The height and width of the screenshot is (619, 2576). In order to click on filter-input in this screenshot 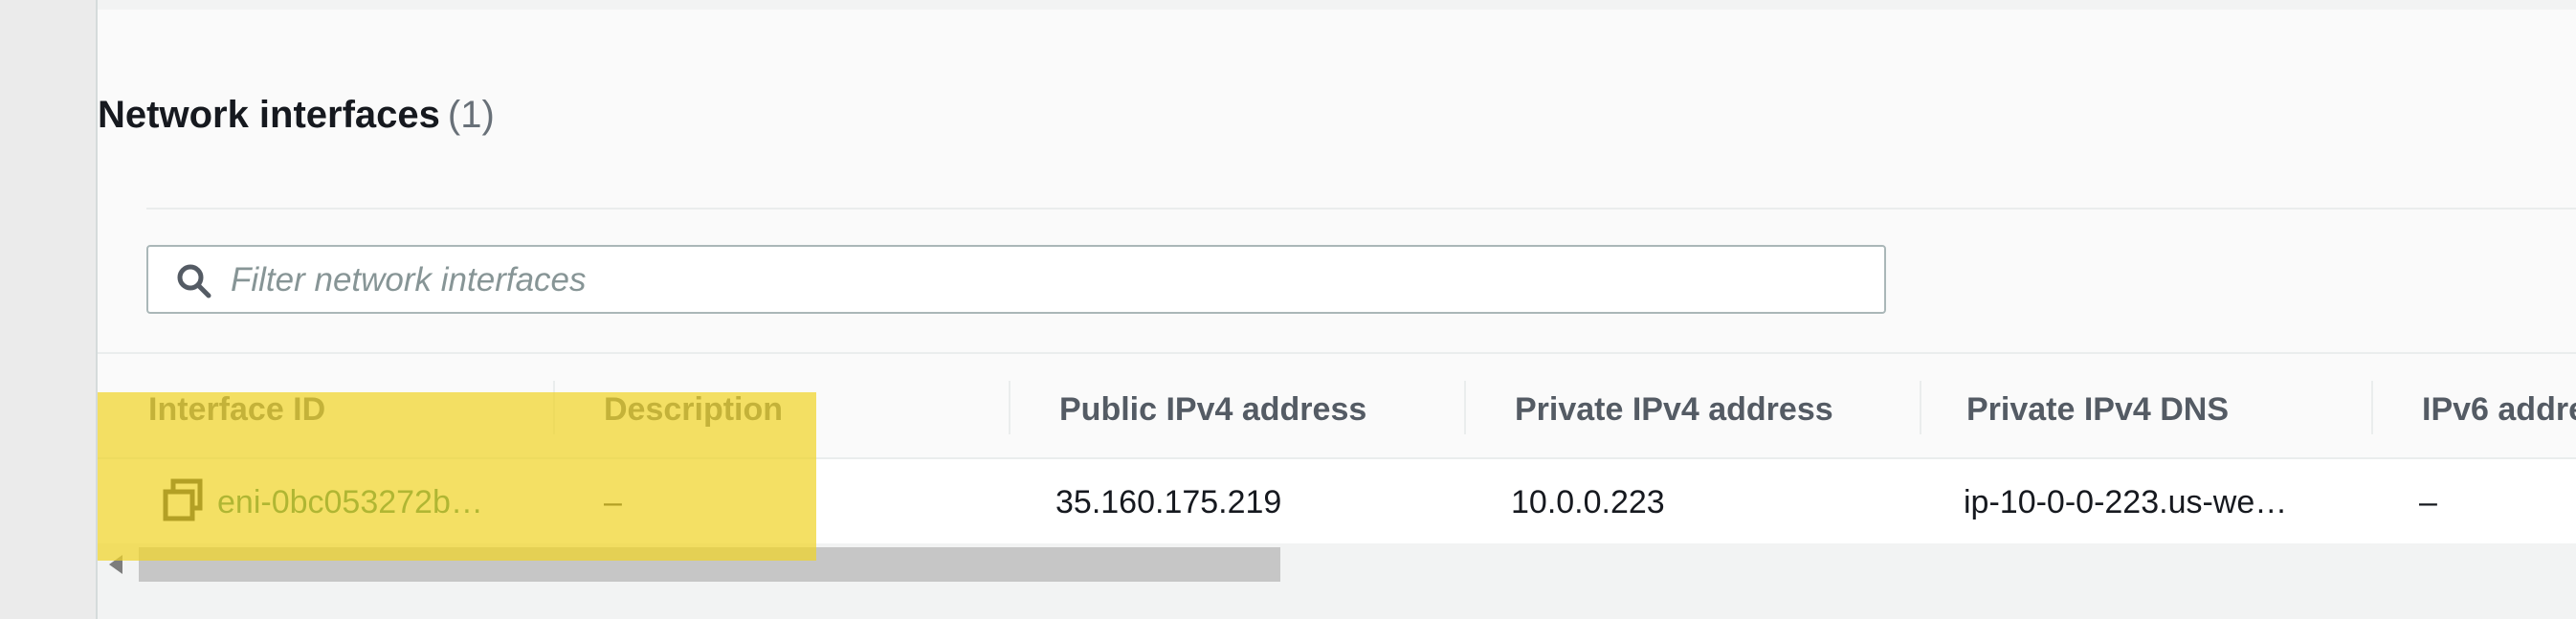, I will do `click(1044, 280)`.